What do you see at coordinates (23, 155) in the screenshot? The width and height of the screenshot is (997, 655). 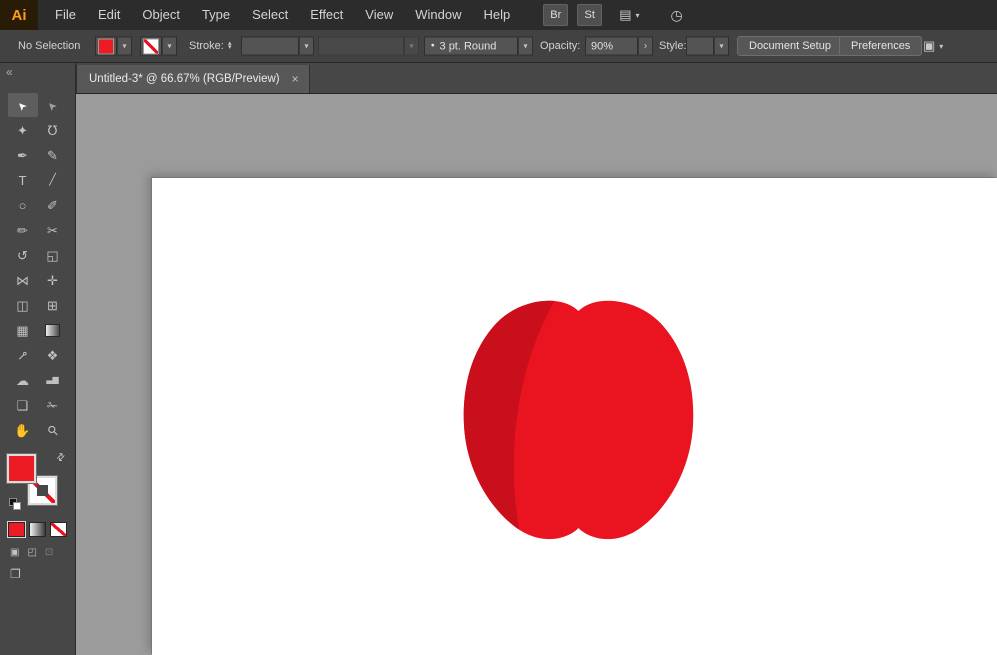 I see `pen-tool: ✒` at bounding box center [23, 155].